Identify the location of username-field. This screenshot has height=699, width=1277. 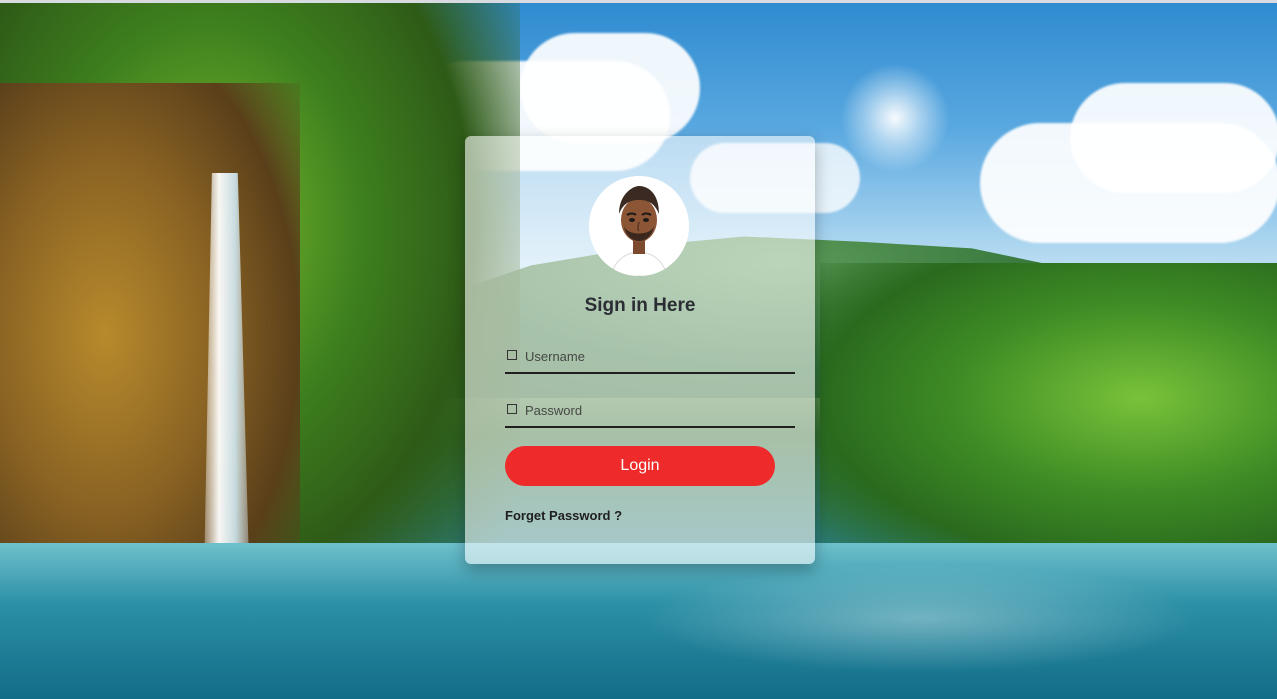
(650, 356).